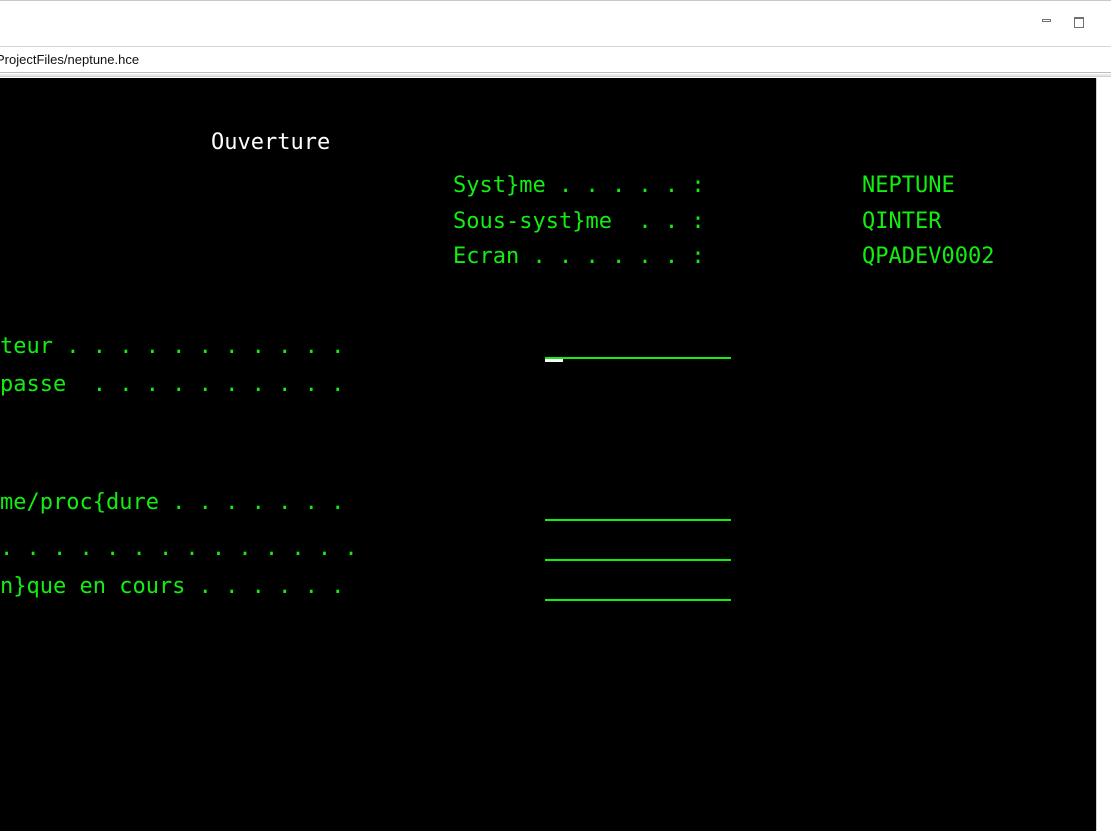  What do you see at coordinates (555, 60) in the screenshot?
I see `path-bar: ProjectFiles/neptune.hce` at bounding box center [555, 60].